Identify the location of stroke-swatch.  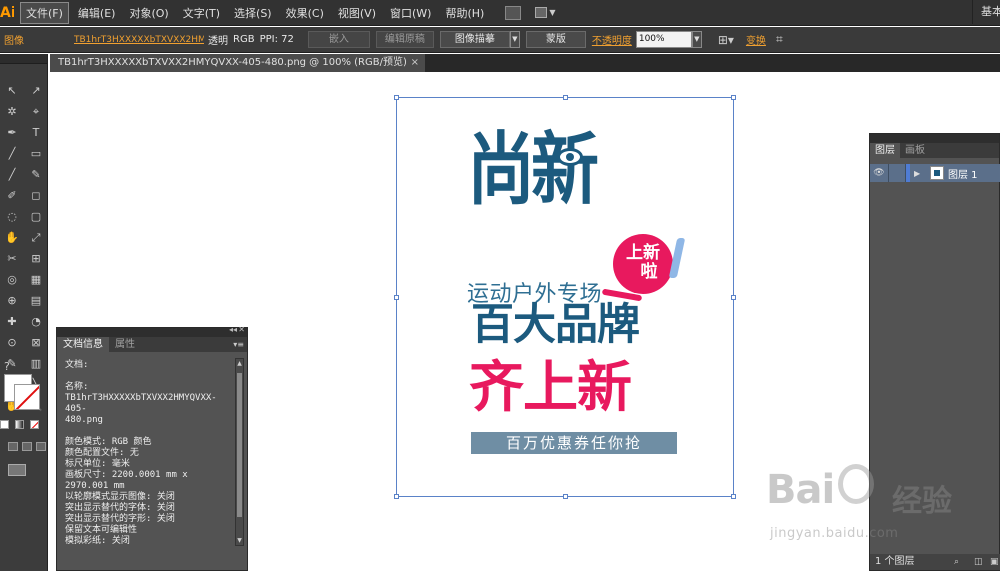
(27, 397).